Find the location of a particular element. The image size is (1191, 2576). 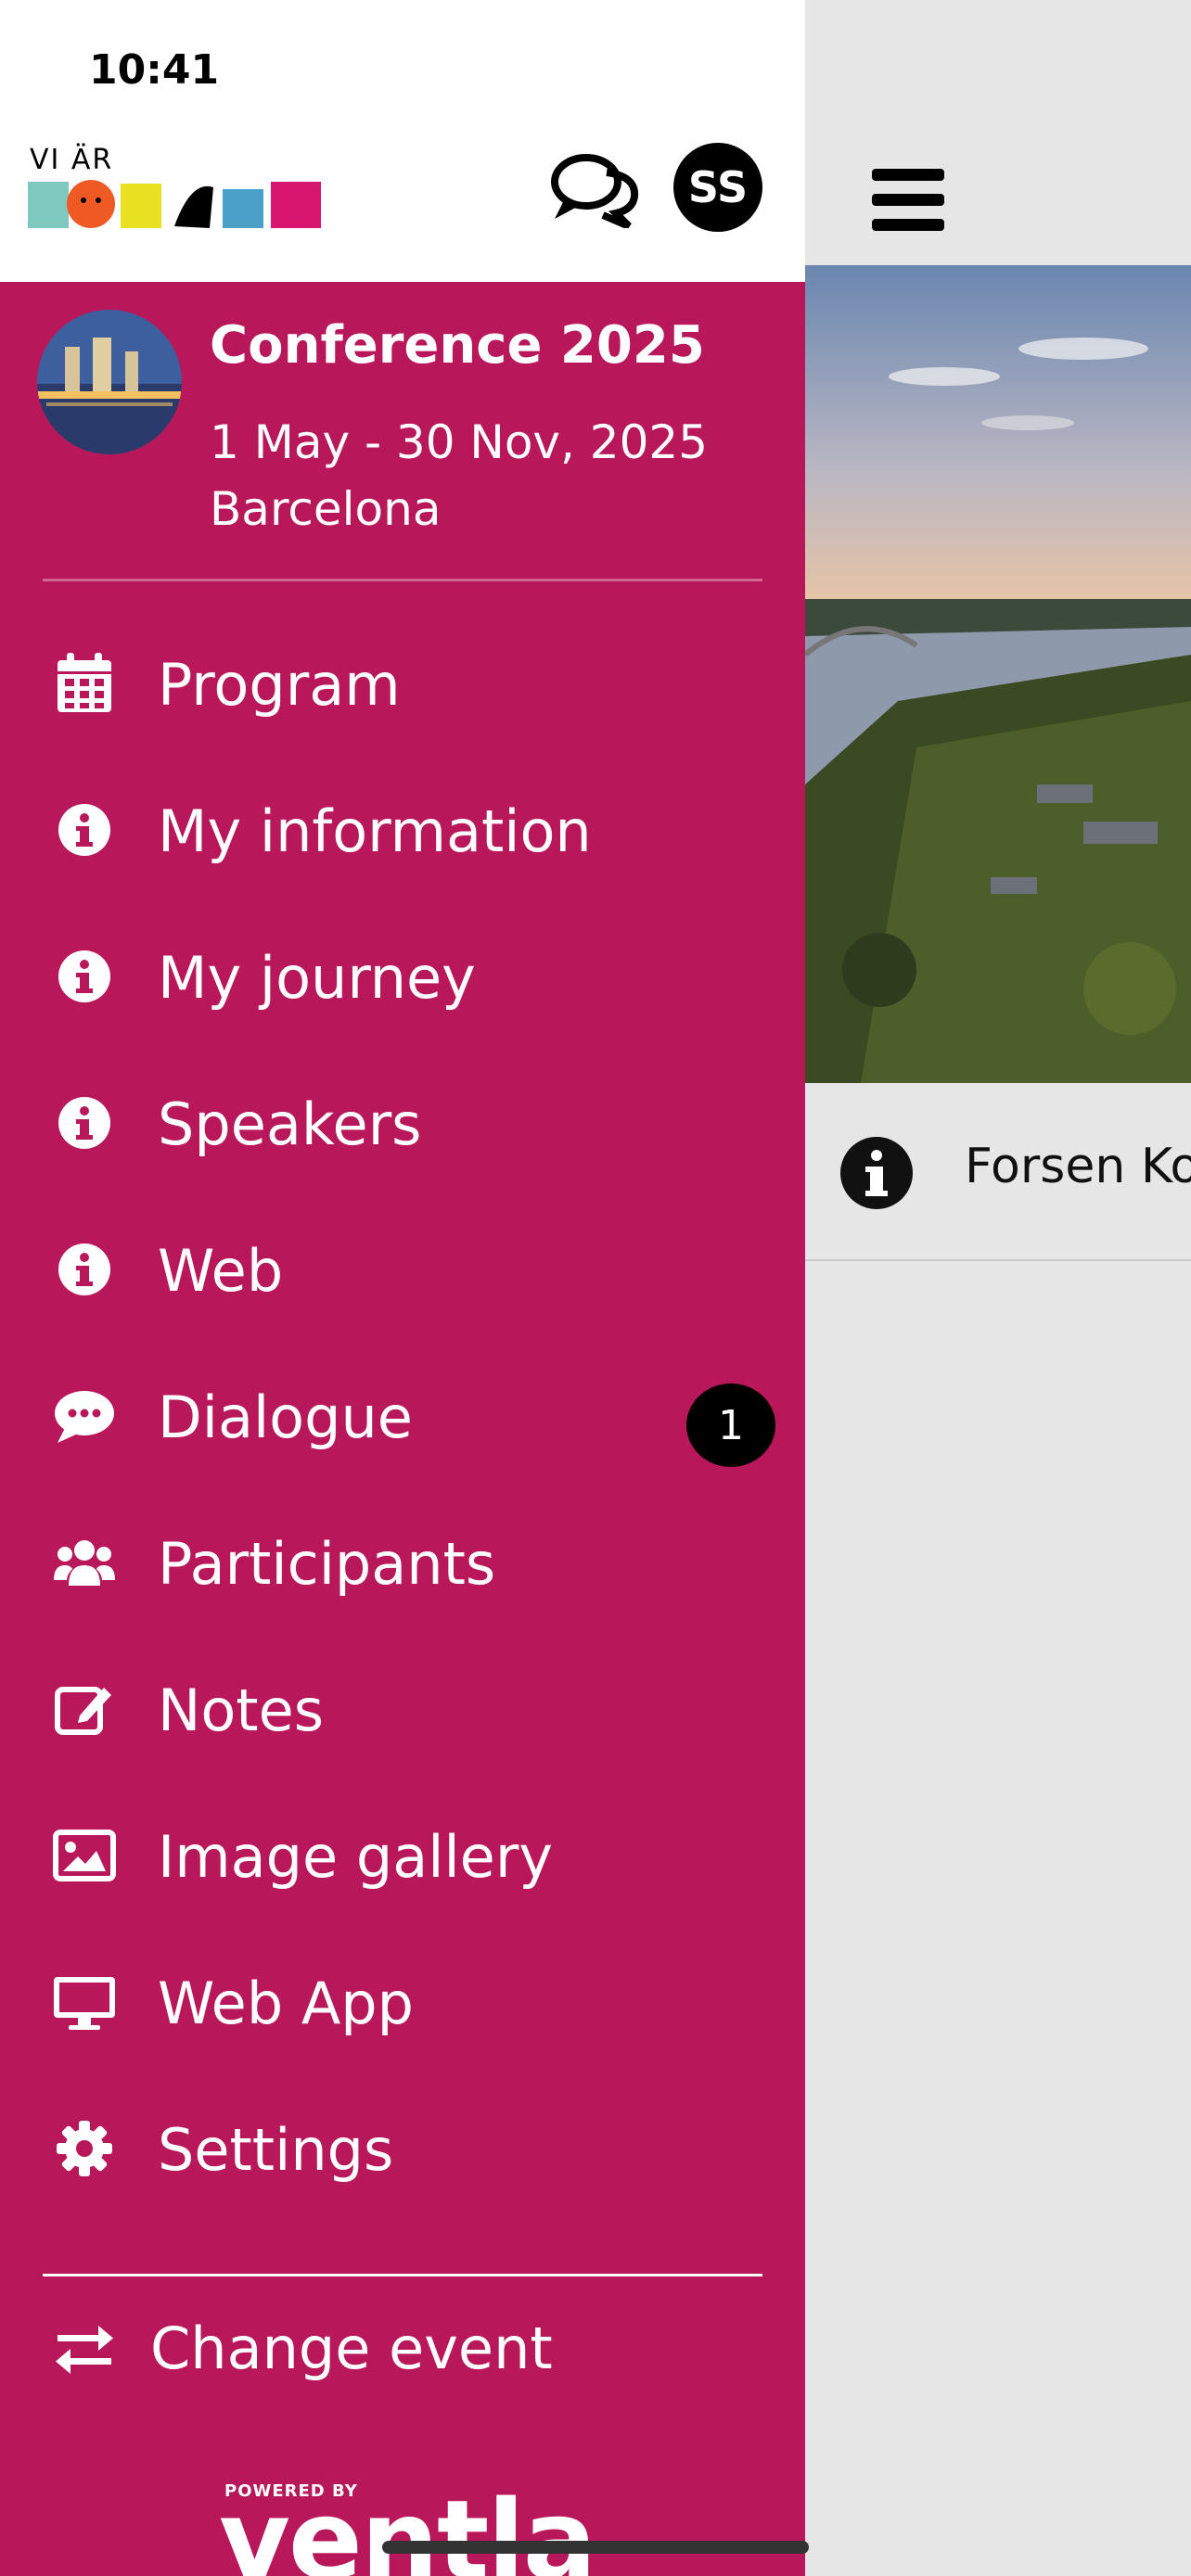

user-avatar: SS is located at coordinates (717, 187).